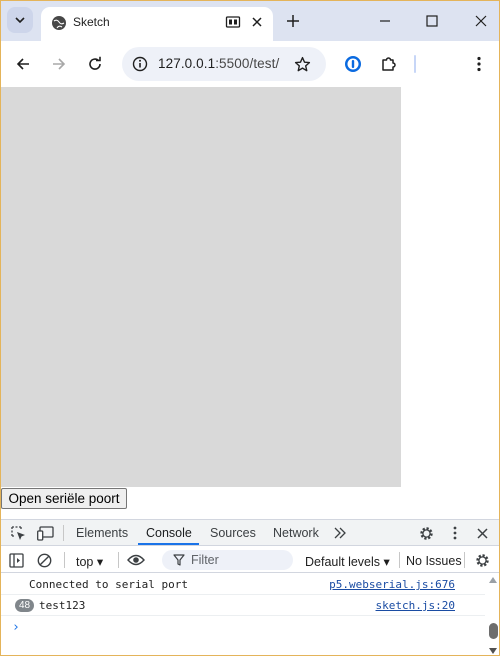 Image resolution: width=500 pixels, height=656 pixels. I want to click on console-sidebar-button, so click(16, 560).